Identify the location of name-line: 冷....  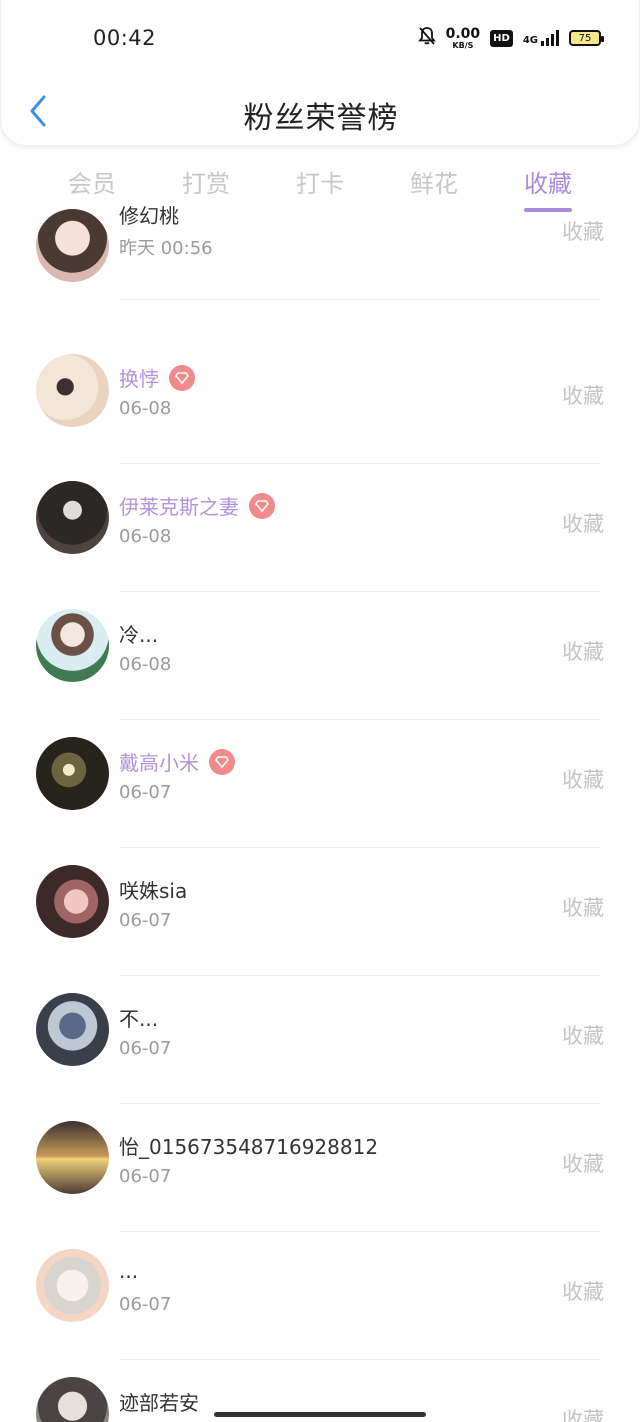
(138, 633).